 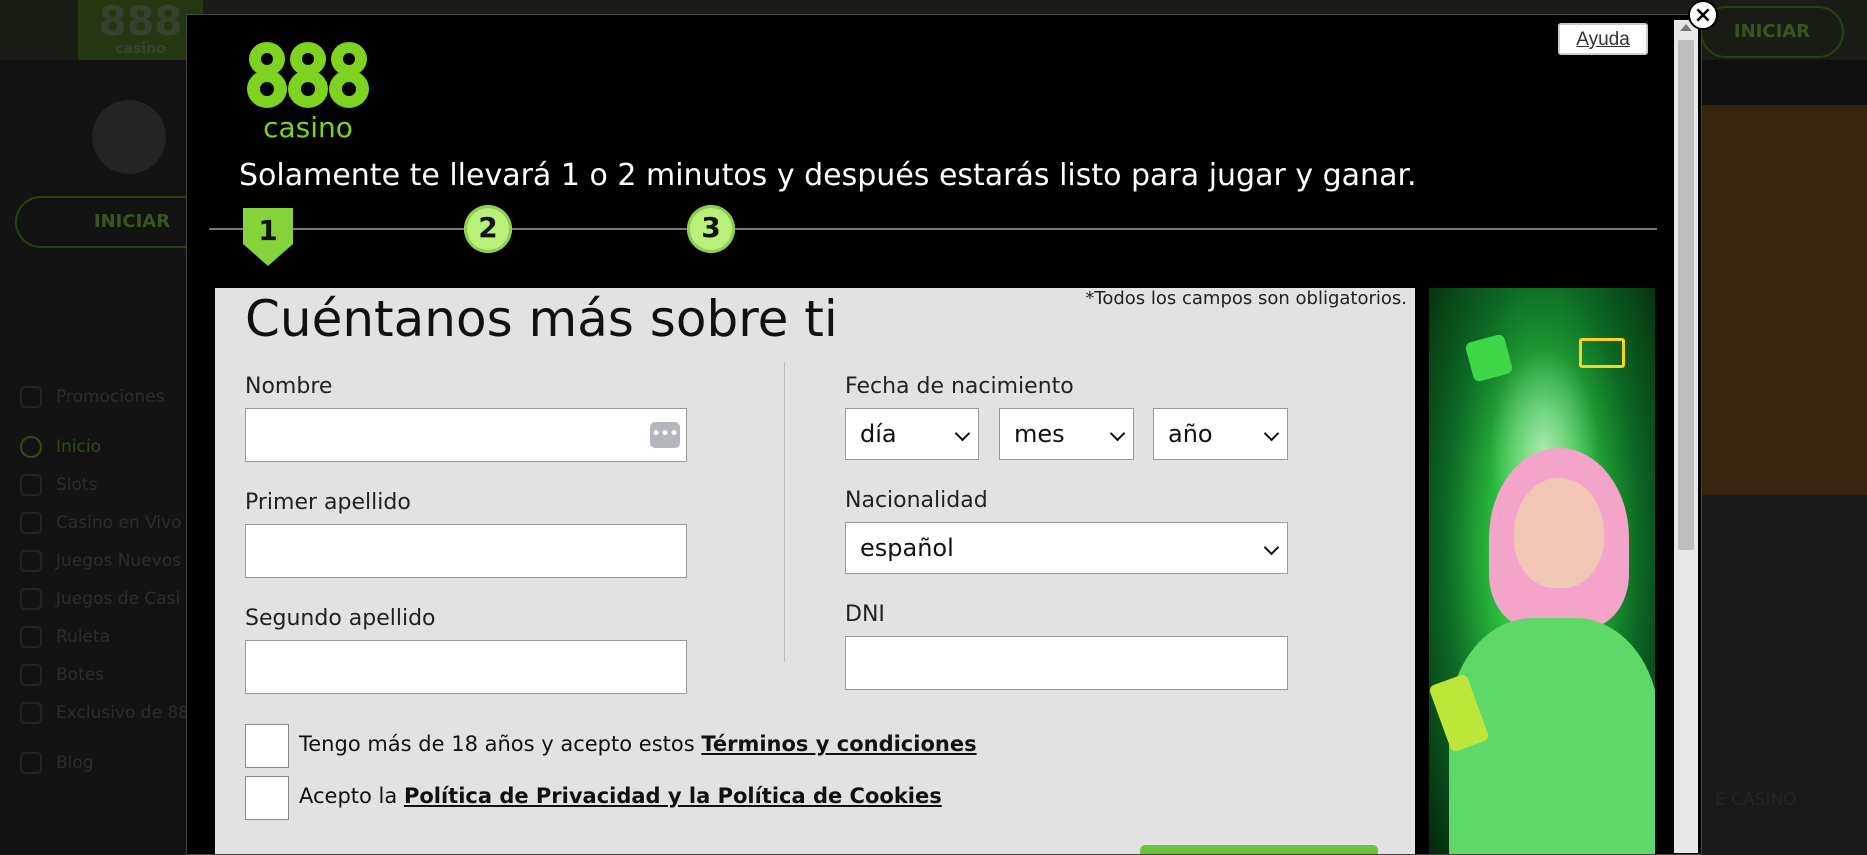 What do you see at coordinates (959, 386) in the screenshot?
I see `birth-date-label: Fecha de nacimiento` at bounding box center [959, 386].